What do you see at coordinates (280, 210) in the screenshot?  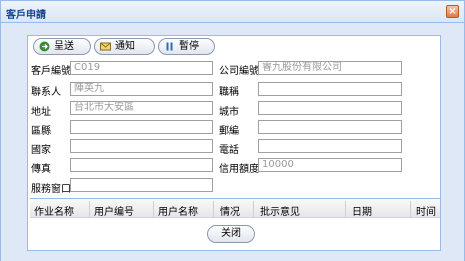 I see `col-comment: 批示意见` at bounding box center [280, 210].